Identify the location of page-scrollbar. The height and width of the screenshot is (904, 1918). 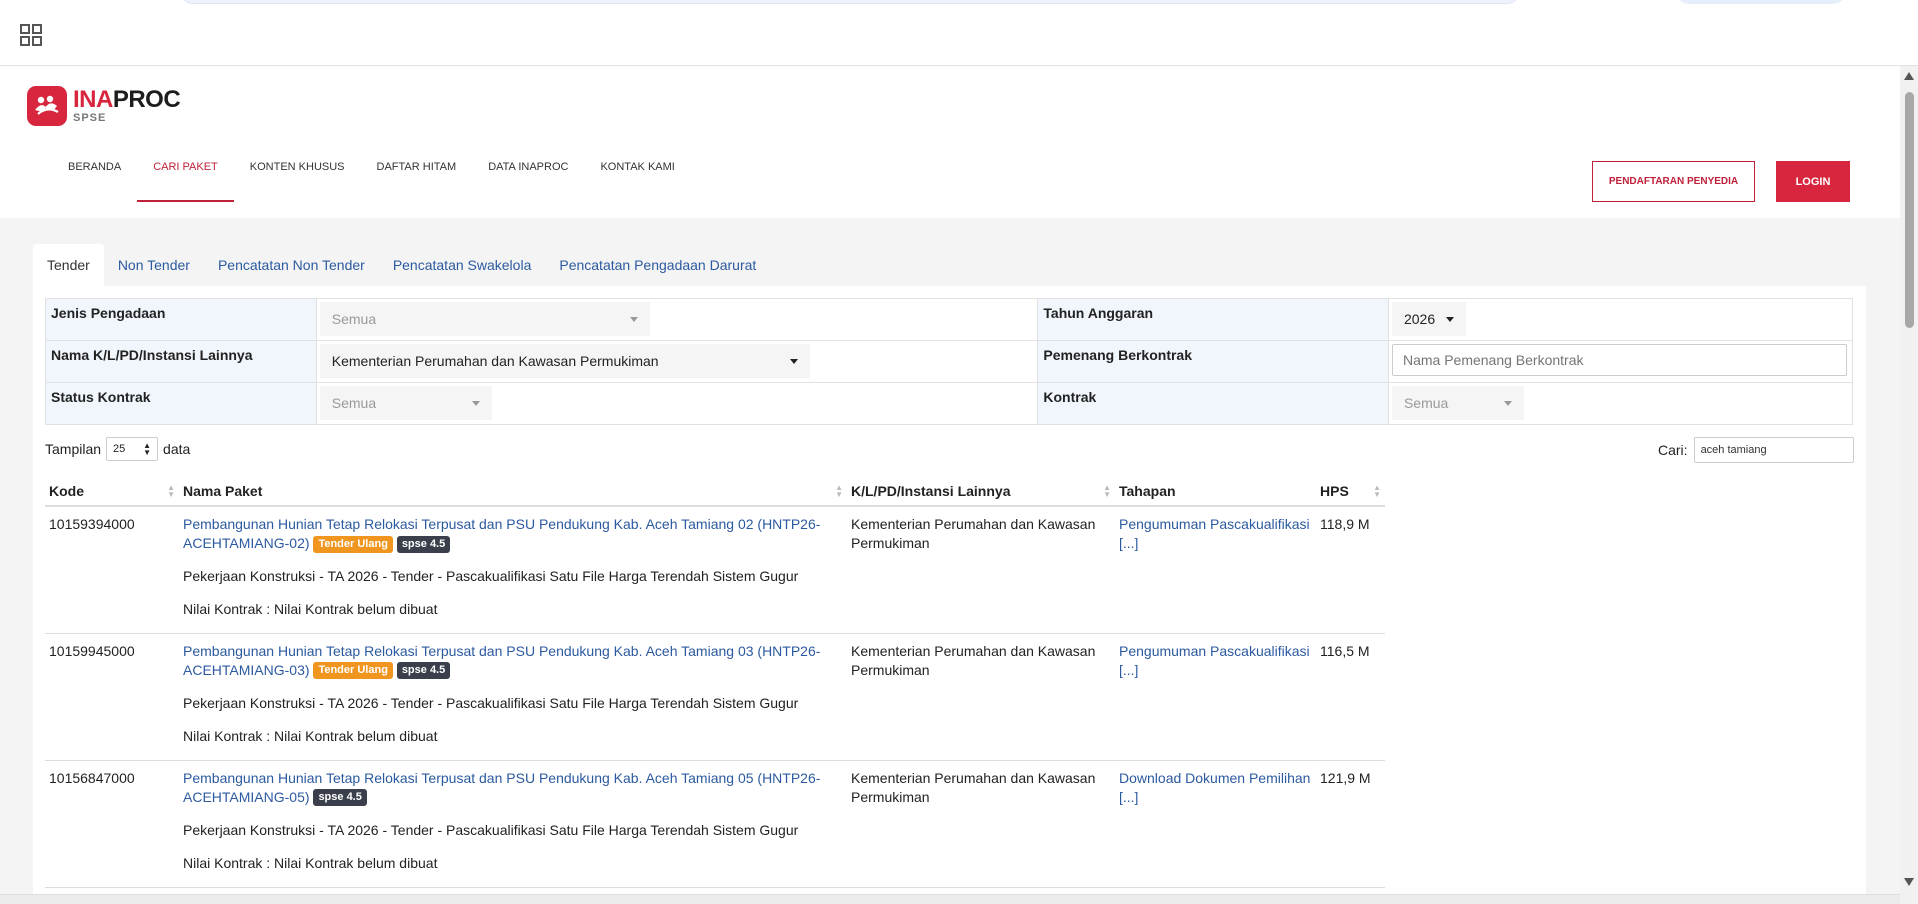
(1909, 485).